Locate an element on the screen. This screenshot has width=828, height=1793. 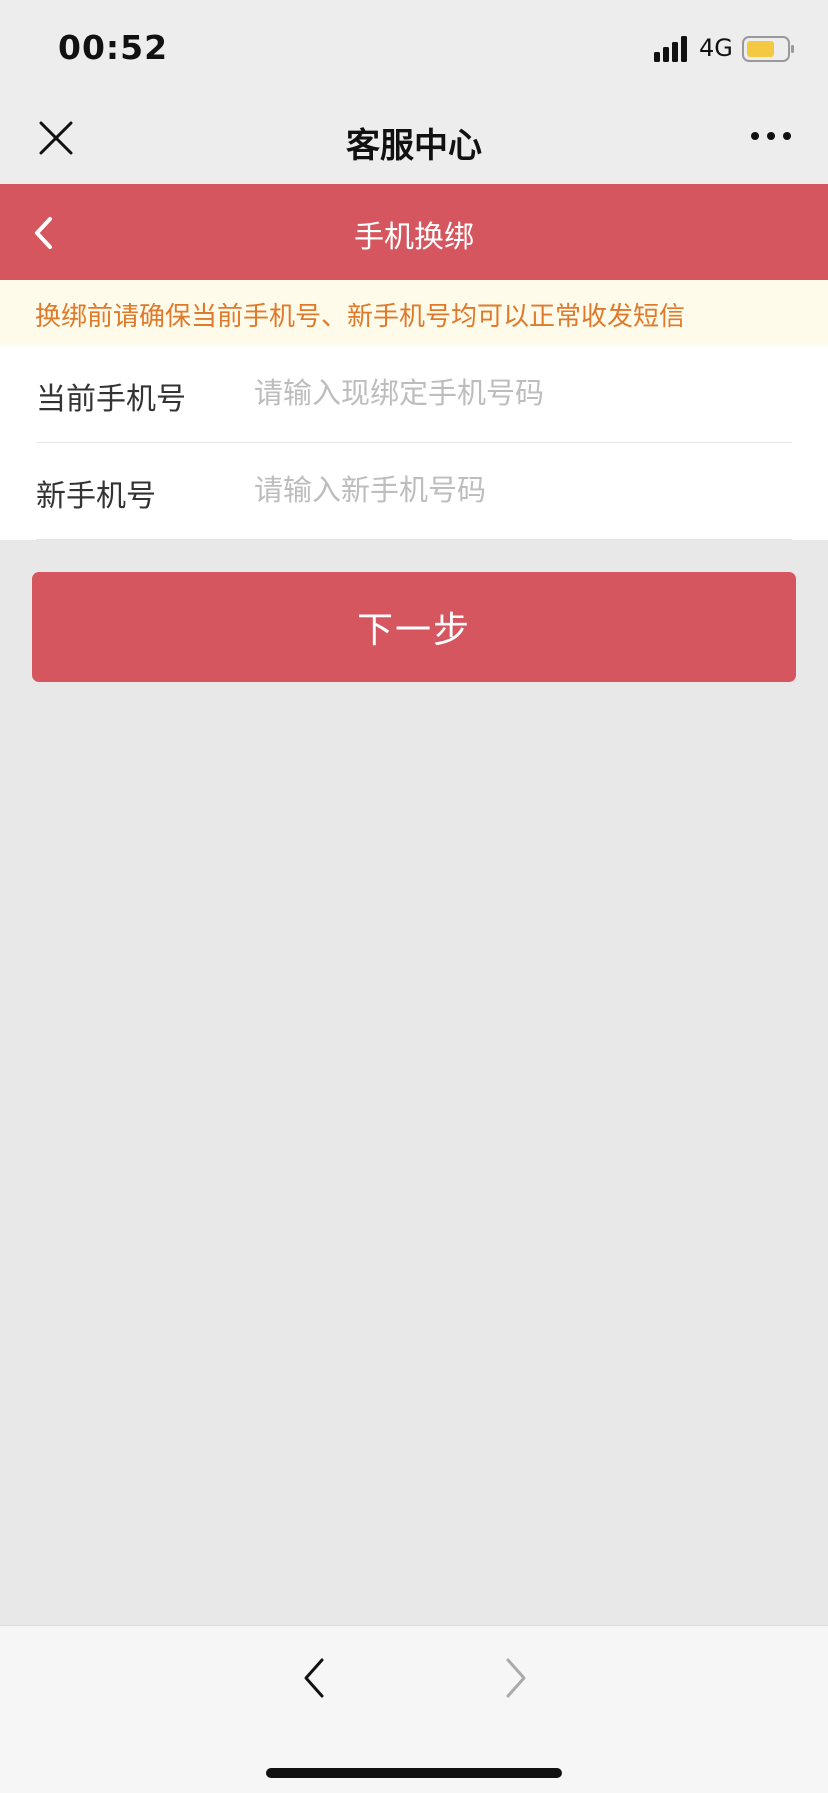
next-step-button: 下一步 is located at coordinates (414, 627).